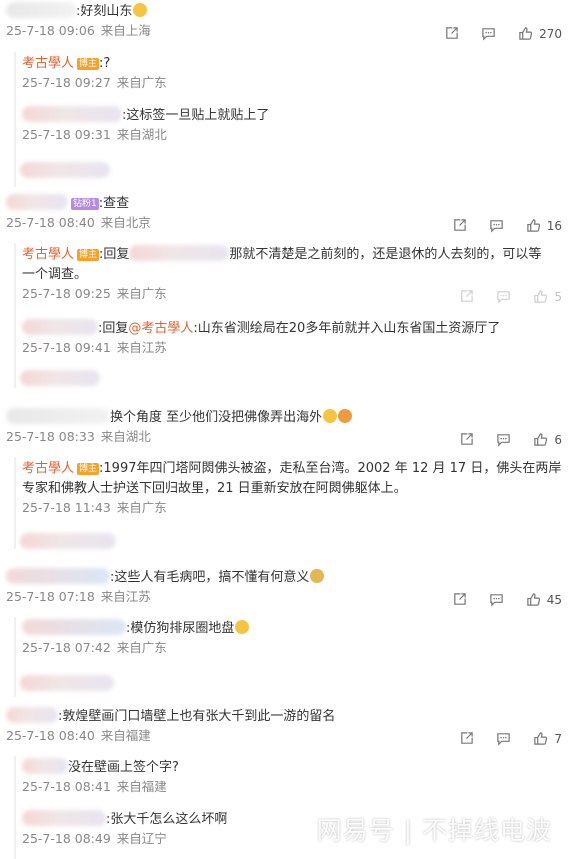 Image resolution: width=570 pixels, height=859 pixels. I want to click on comment-time: 25-7-18 08:33, so click(50, 436).